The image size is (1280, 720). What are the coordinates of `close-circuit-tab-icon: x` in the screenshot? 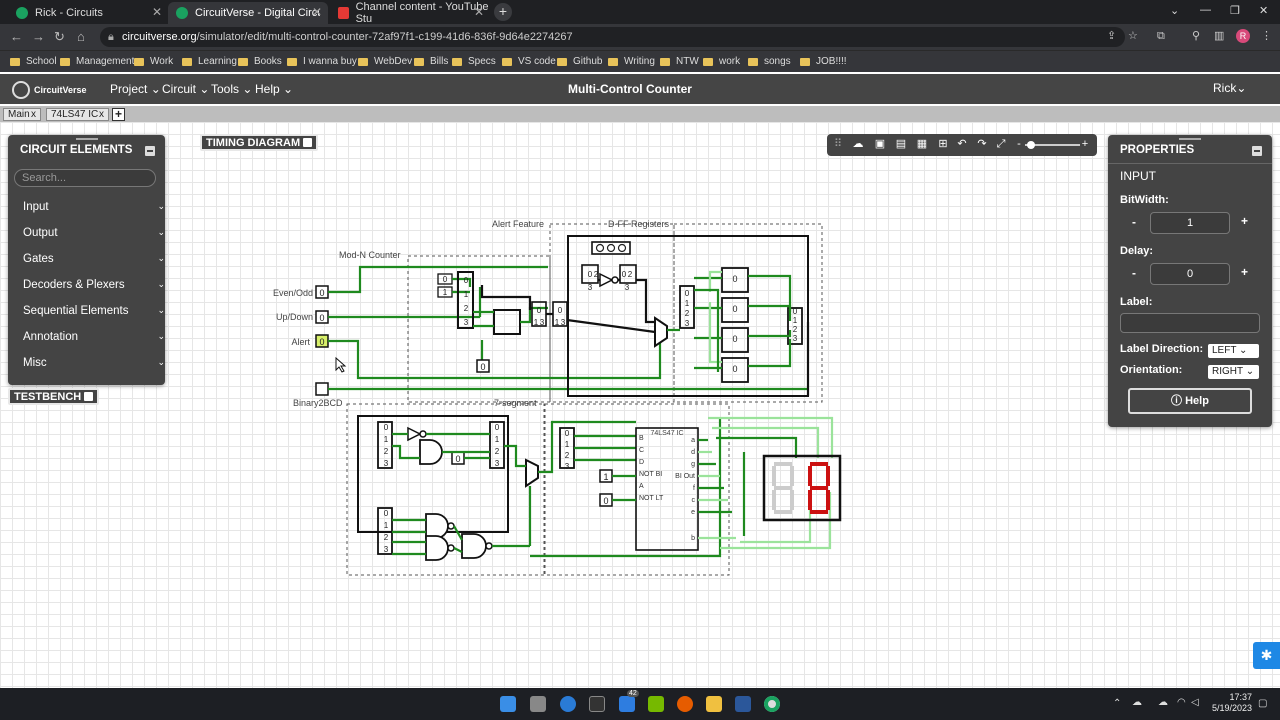 It's located at (101, 114).